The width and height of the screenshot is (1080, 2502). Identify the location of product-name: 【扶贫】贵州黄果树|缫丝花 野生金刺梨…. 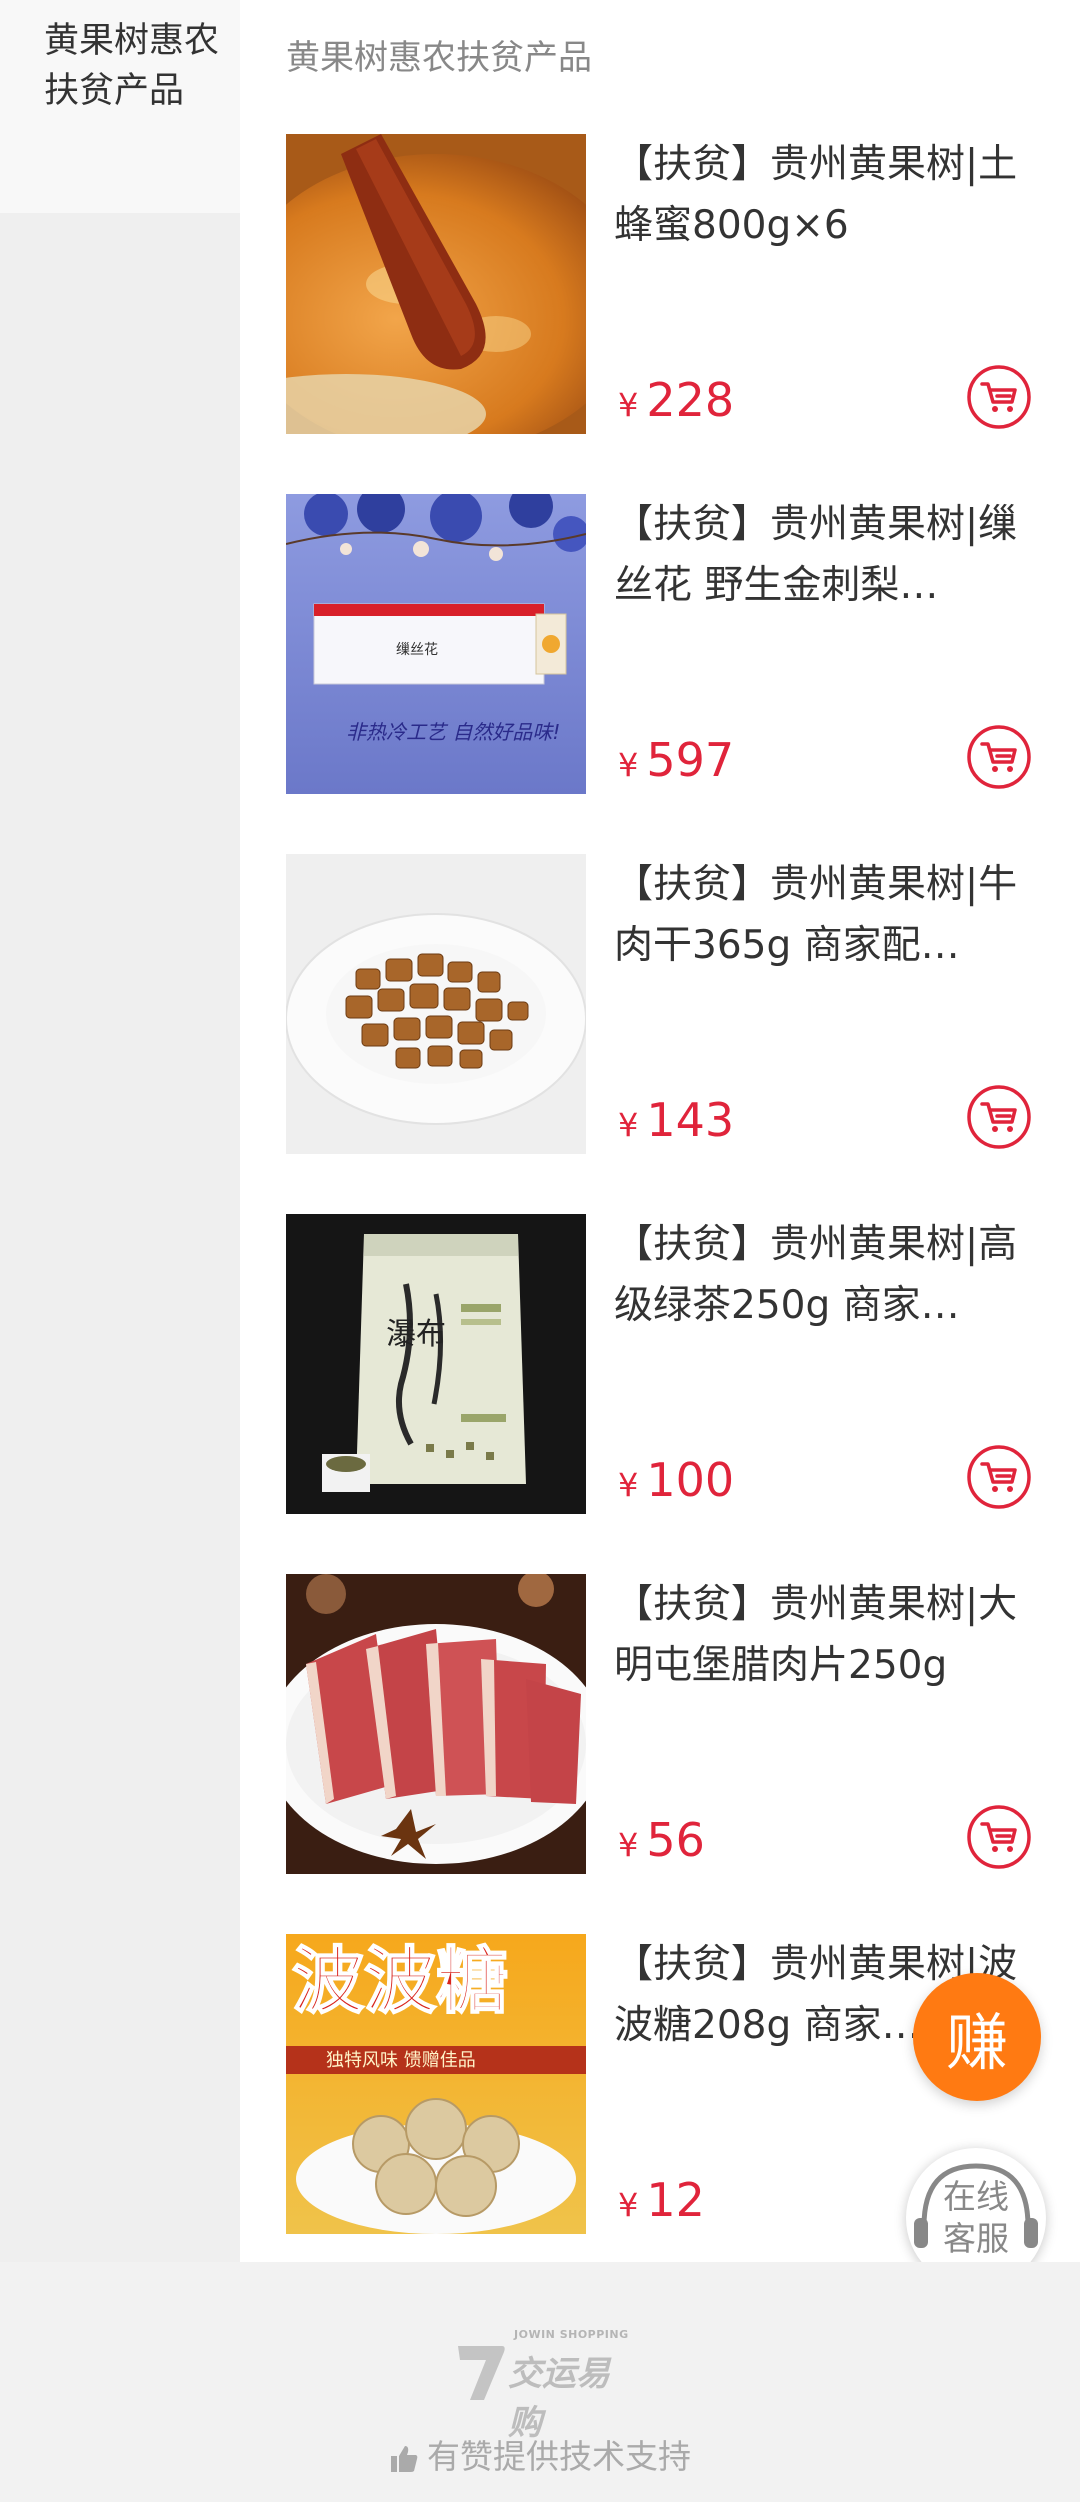
(824, 555).